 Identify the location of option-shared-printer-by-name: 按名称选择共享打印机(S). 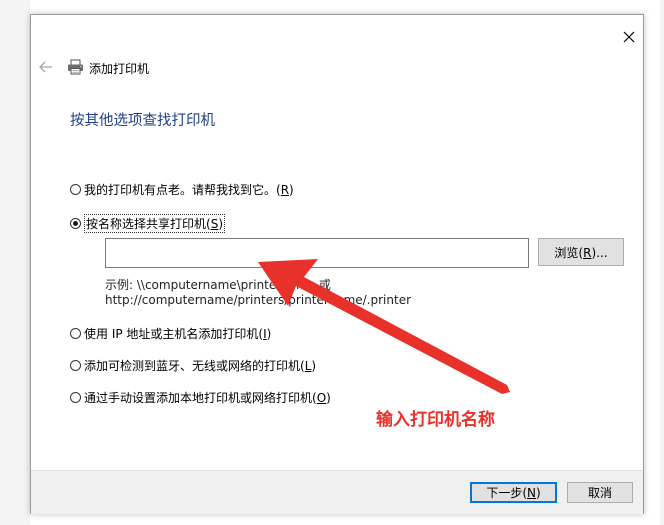
(148, 223).